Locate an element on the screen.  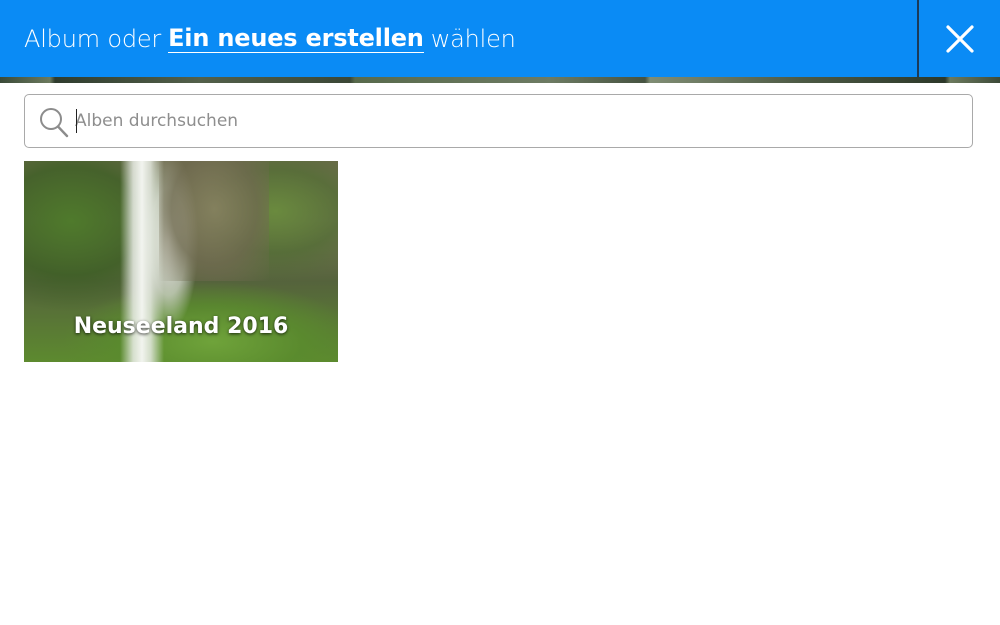
album-thumbnail-rock is located at coordinates (214, 221).